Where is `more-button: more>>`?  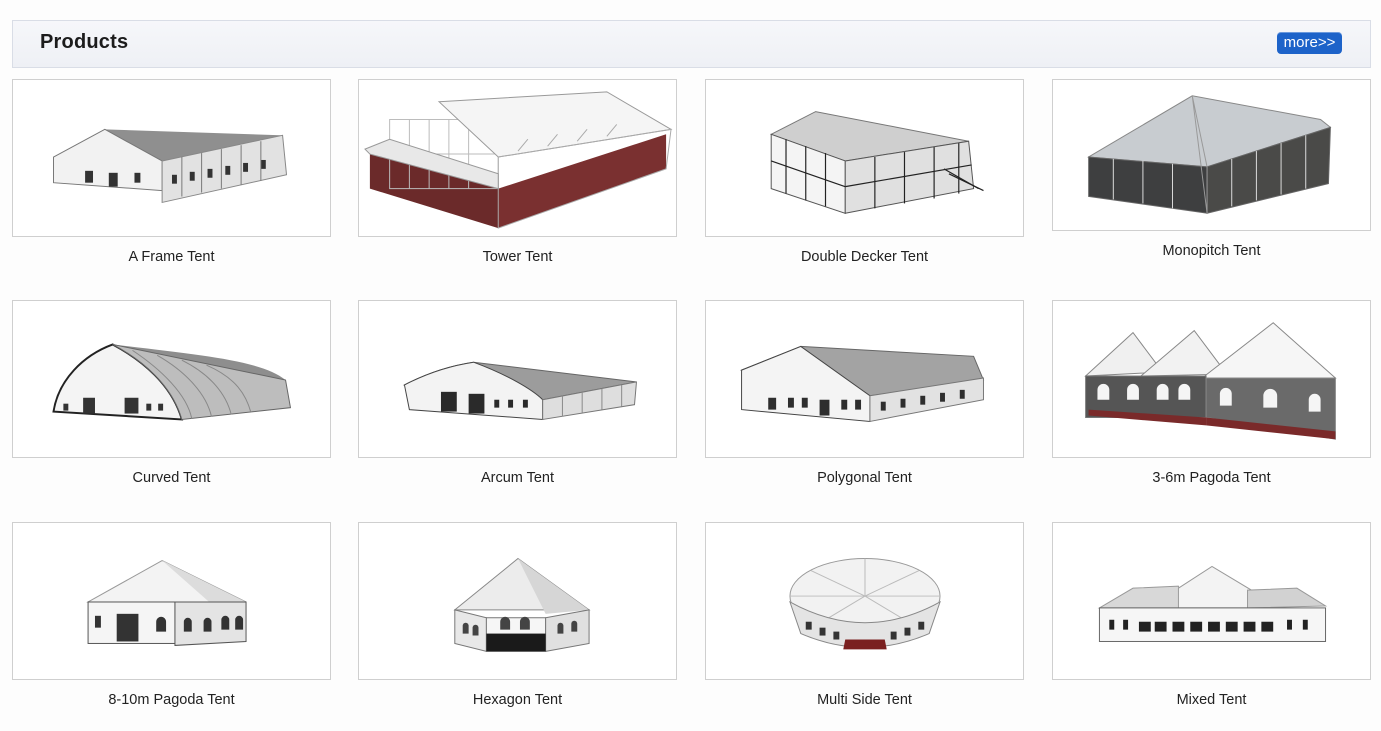
more-button: more>> is located at coordinates (1309, 43).